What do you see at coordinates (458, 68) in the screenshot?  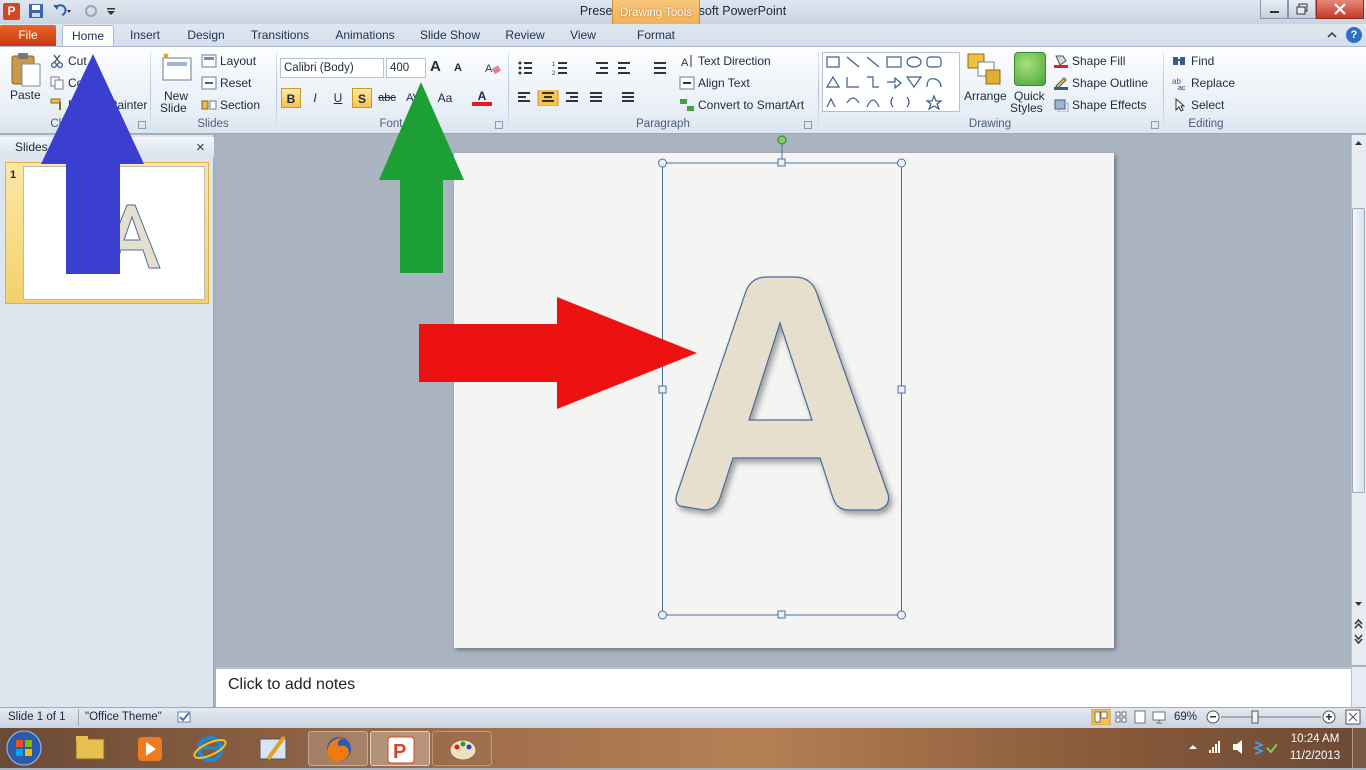 I see `shrink-font-button: A` at bounding box center [458, 68].